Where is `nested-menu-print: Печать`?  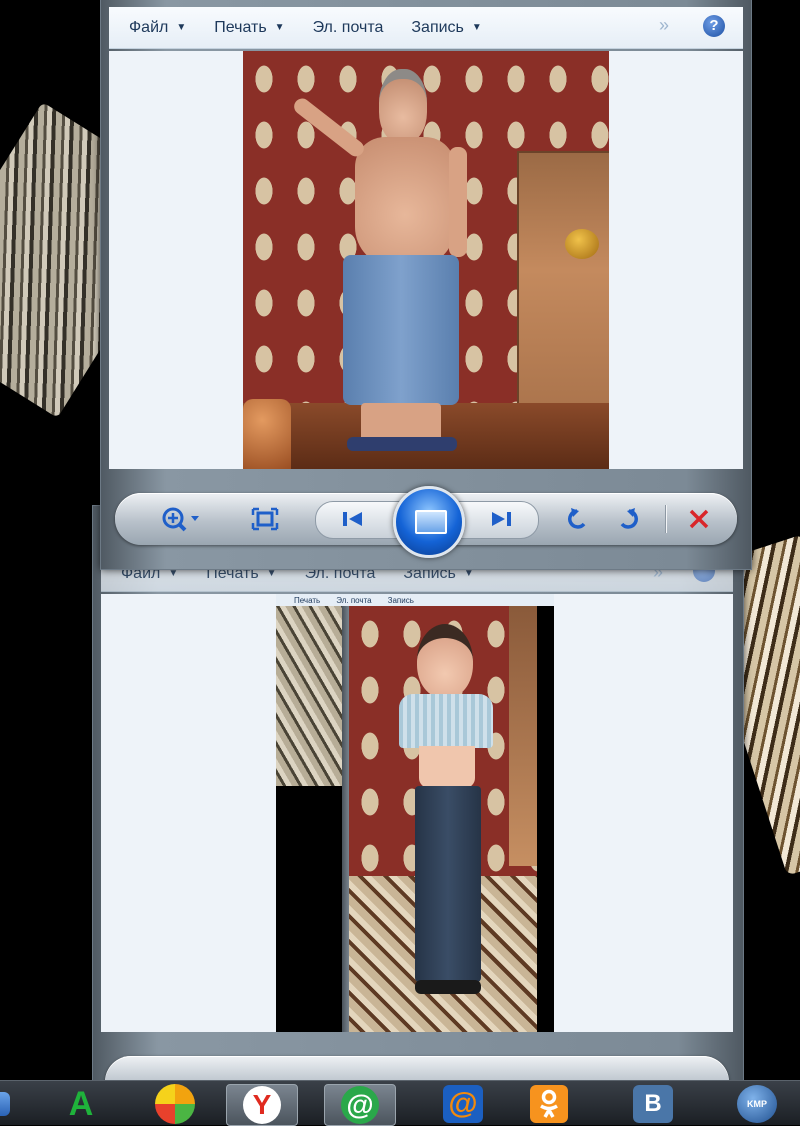 nested-menu-print: Печать is located at coordinates (307, 600).